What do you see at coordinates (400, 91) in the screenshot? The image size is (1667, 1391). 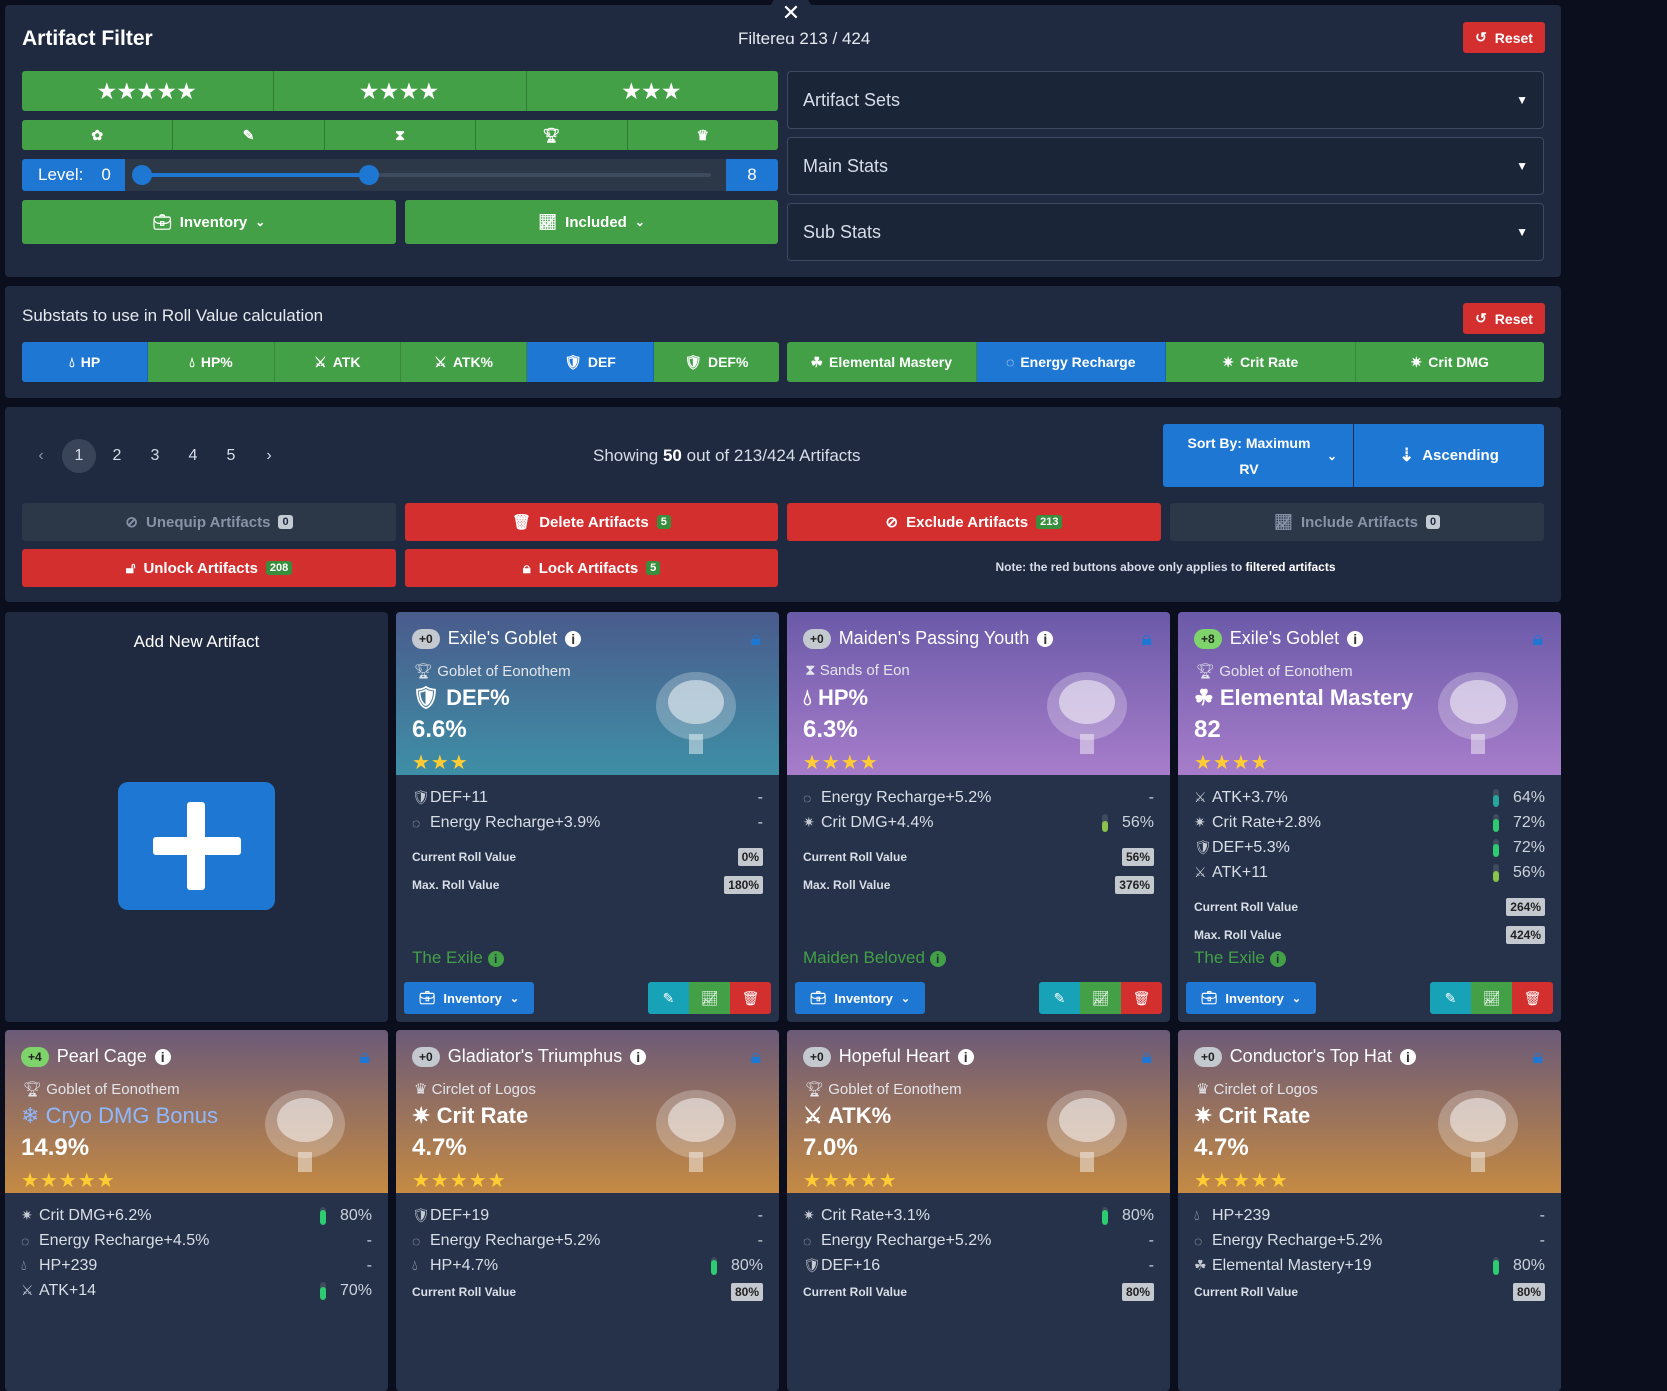 I see `rarity-4-toggle: ★★★★` at bounding box center [400, 91].